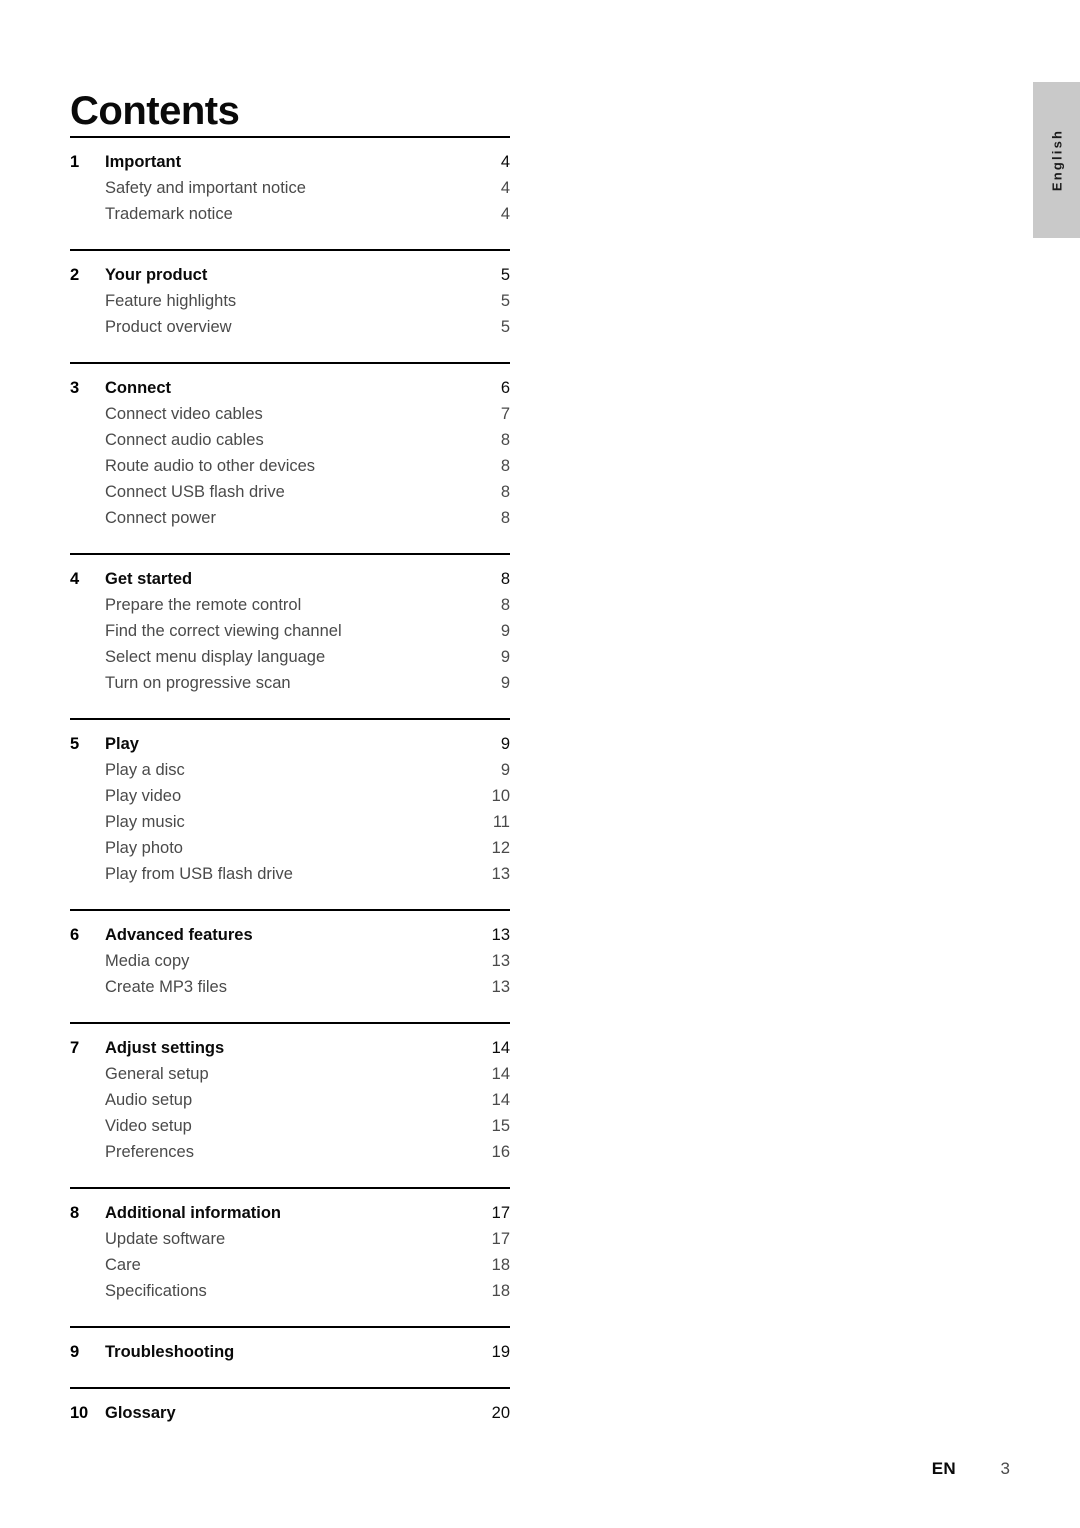 The image size is (1080, 1528). Describe the element at coordinates (290, 188) in the screenshot. I see `toc-entry: Safety and important notice 4` at that location.